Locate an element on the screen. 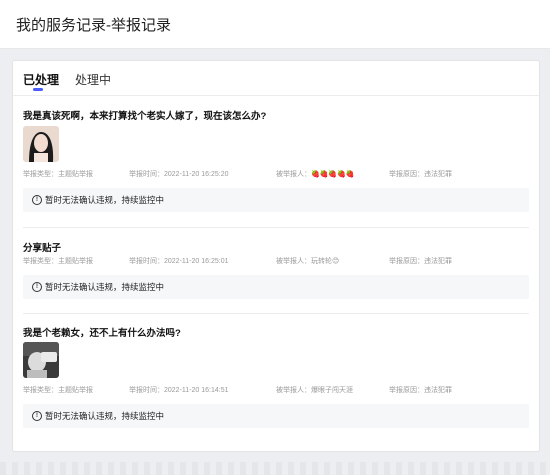 The width and height of the screenshot is (550, 475). tab-processing: 处理中 is located at coordinates (93, 79).